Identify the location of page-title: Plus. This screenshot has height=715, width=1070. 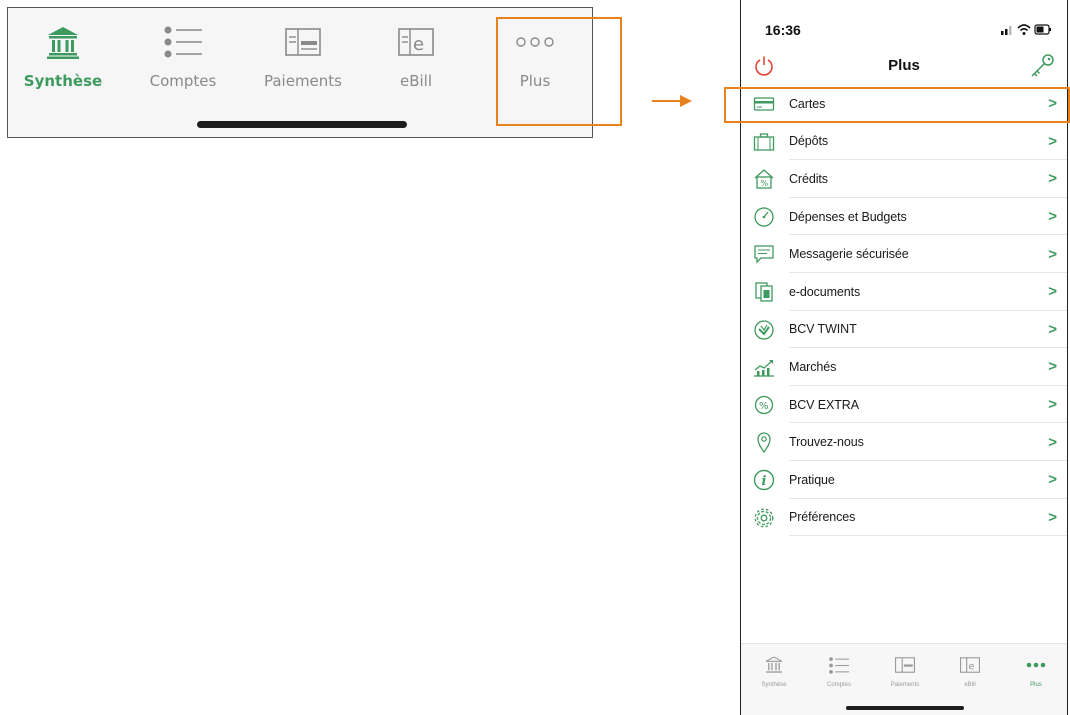
(904, 65).